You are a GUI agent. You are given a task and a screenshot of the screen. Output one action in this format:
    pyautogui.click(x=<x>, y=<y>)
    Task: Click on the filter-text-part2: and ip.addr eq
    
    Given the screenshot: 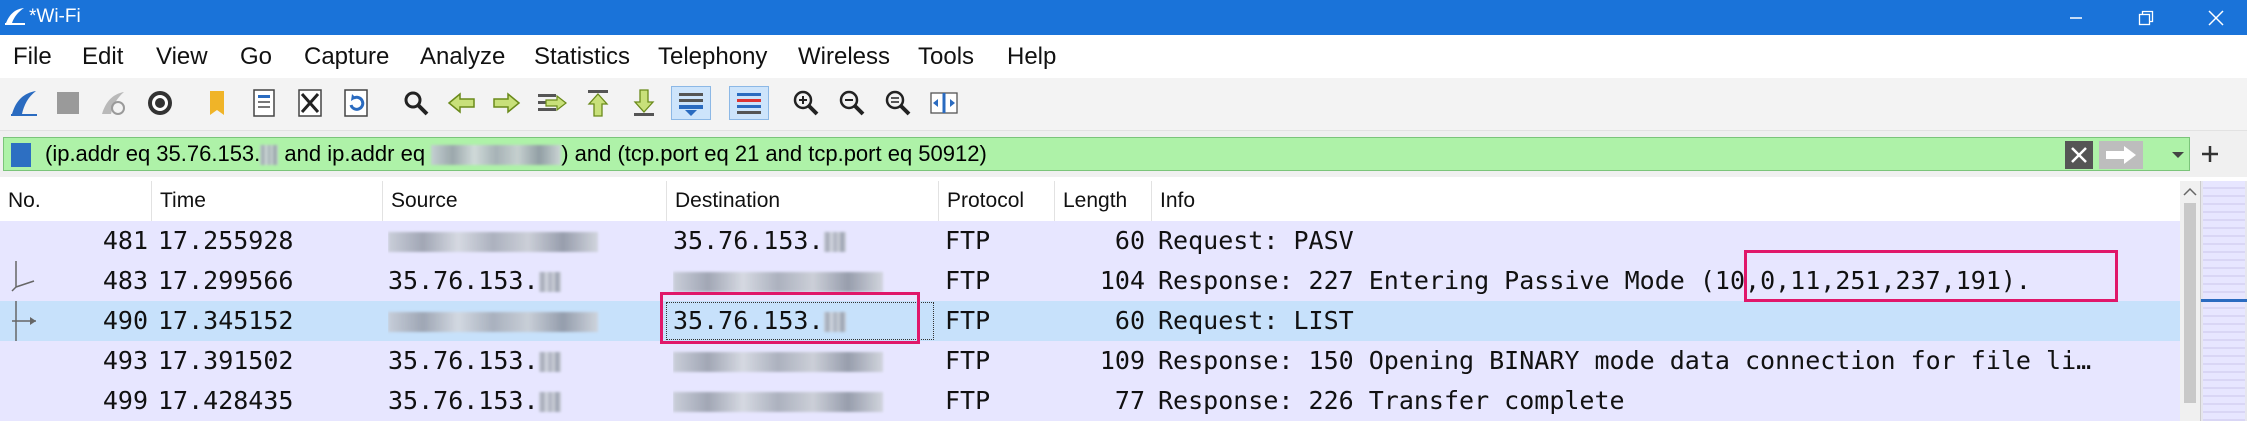 What is the action you would take?
    pyautogui.click(x=355, y=153)
    